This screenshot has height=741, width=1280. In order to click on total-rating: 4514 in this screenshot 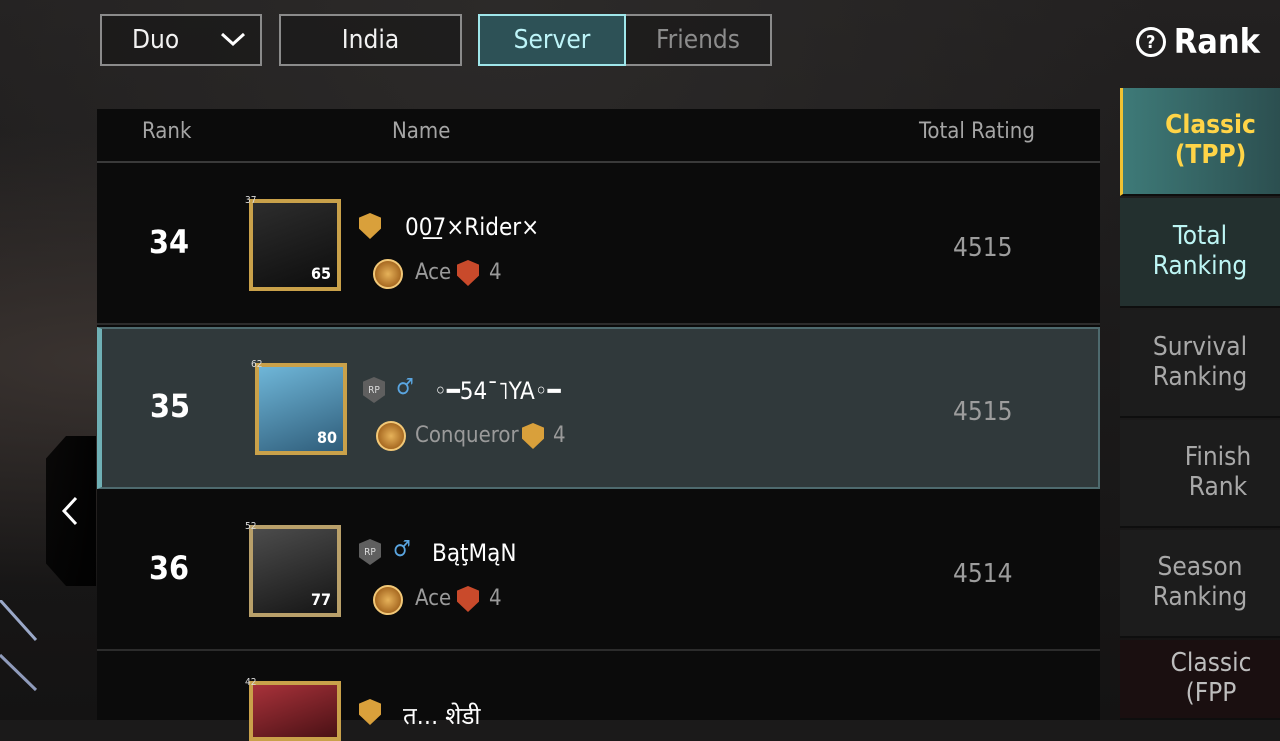, I will do `click(983, 574)`.